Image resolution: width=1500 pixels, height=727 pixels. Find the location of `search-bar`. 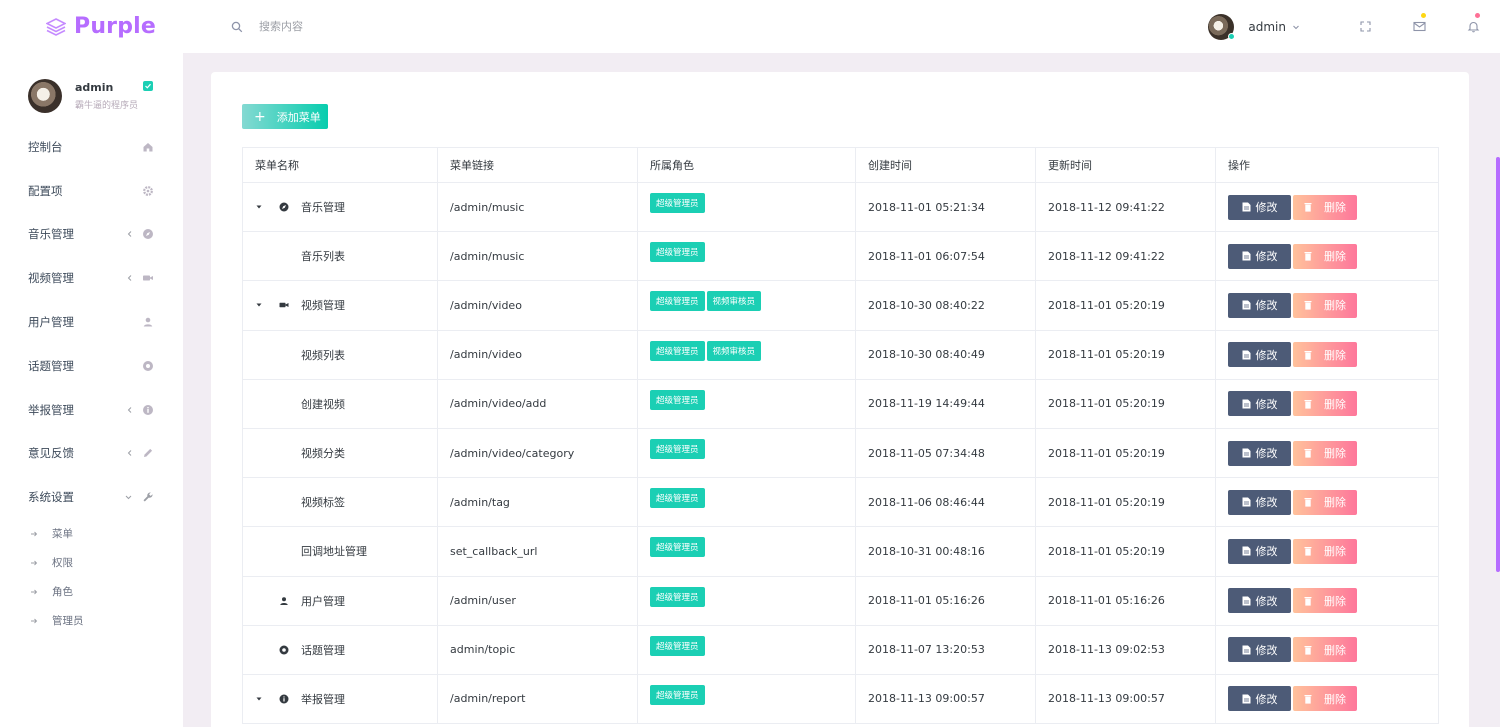

search-bar is located at coordinates (345, 26).